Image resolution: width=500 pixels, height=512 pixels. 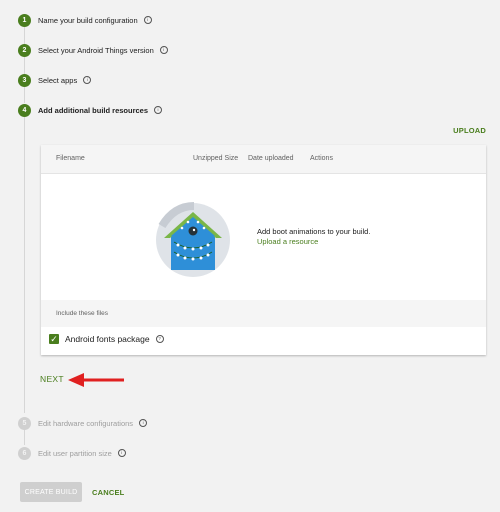 I want to click on upload-button: UPLOAD, so click(x=469, y=130).